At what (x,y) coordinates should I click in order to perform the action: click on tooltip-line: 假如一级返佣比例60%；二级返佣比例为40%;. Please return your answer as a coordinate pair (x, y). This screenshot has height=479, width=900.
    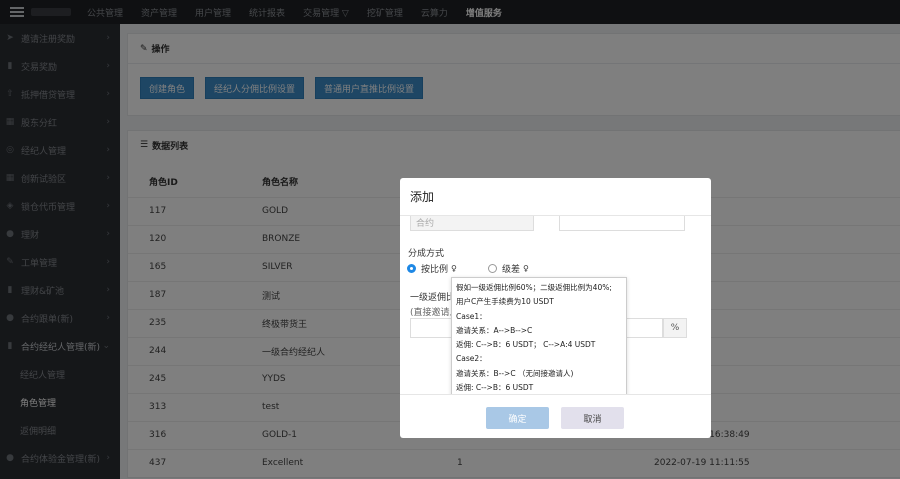
    Looking at the image, I should click on (534, 287).